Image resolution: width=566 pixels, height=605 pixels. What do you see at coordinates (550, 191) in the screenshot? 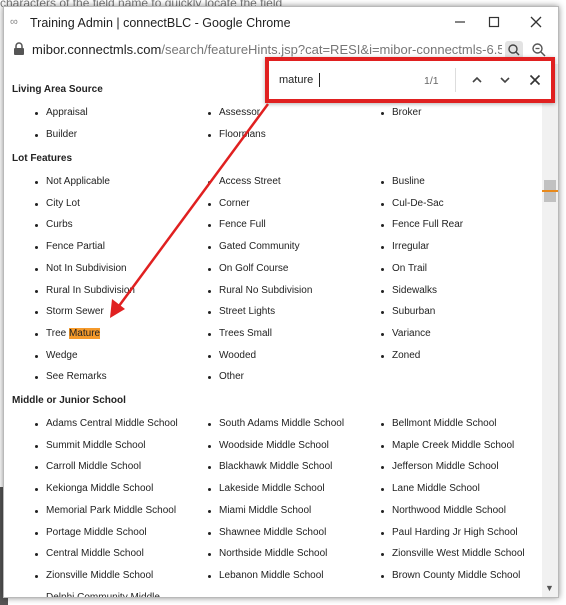
I see `find-match-marker` at bounding box center [550, 191].